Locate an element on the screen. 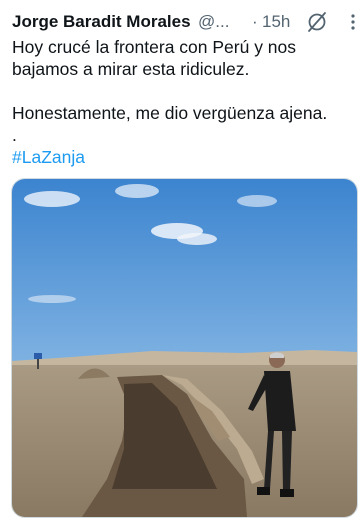  tweet-text-line: bajamos a mirar esta ridiculez. is located at coordinates (131, 69).